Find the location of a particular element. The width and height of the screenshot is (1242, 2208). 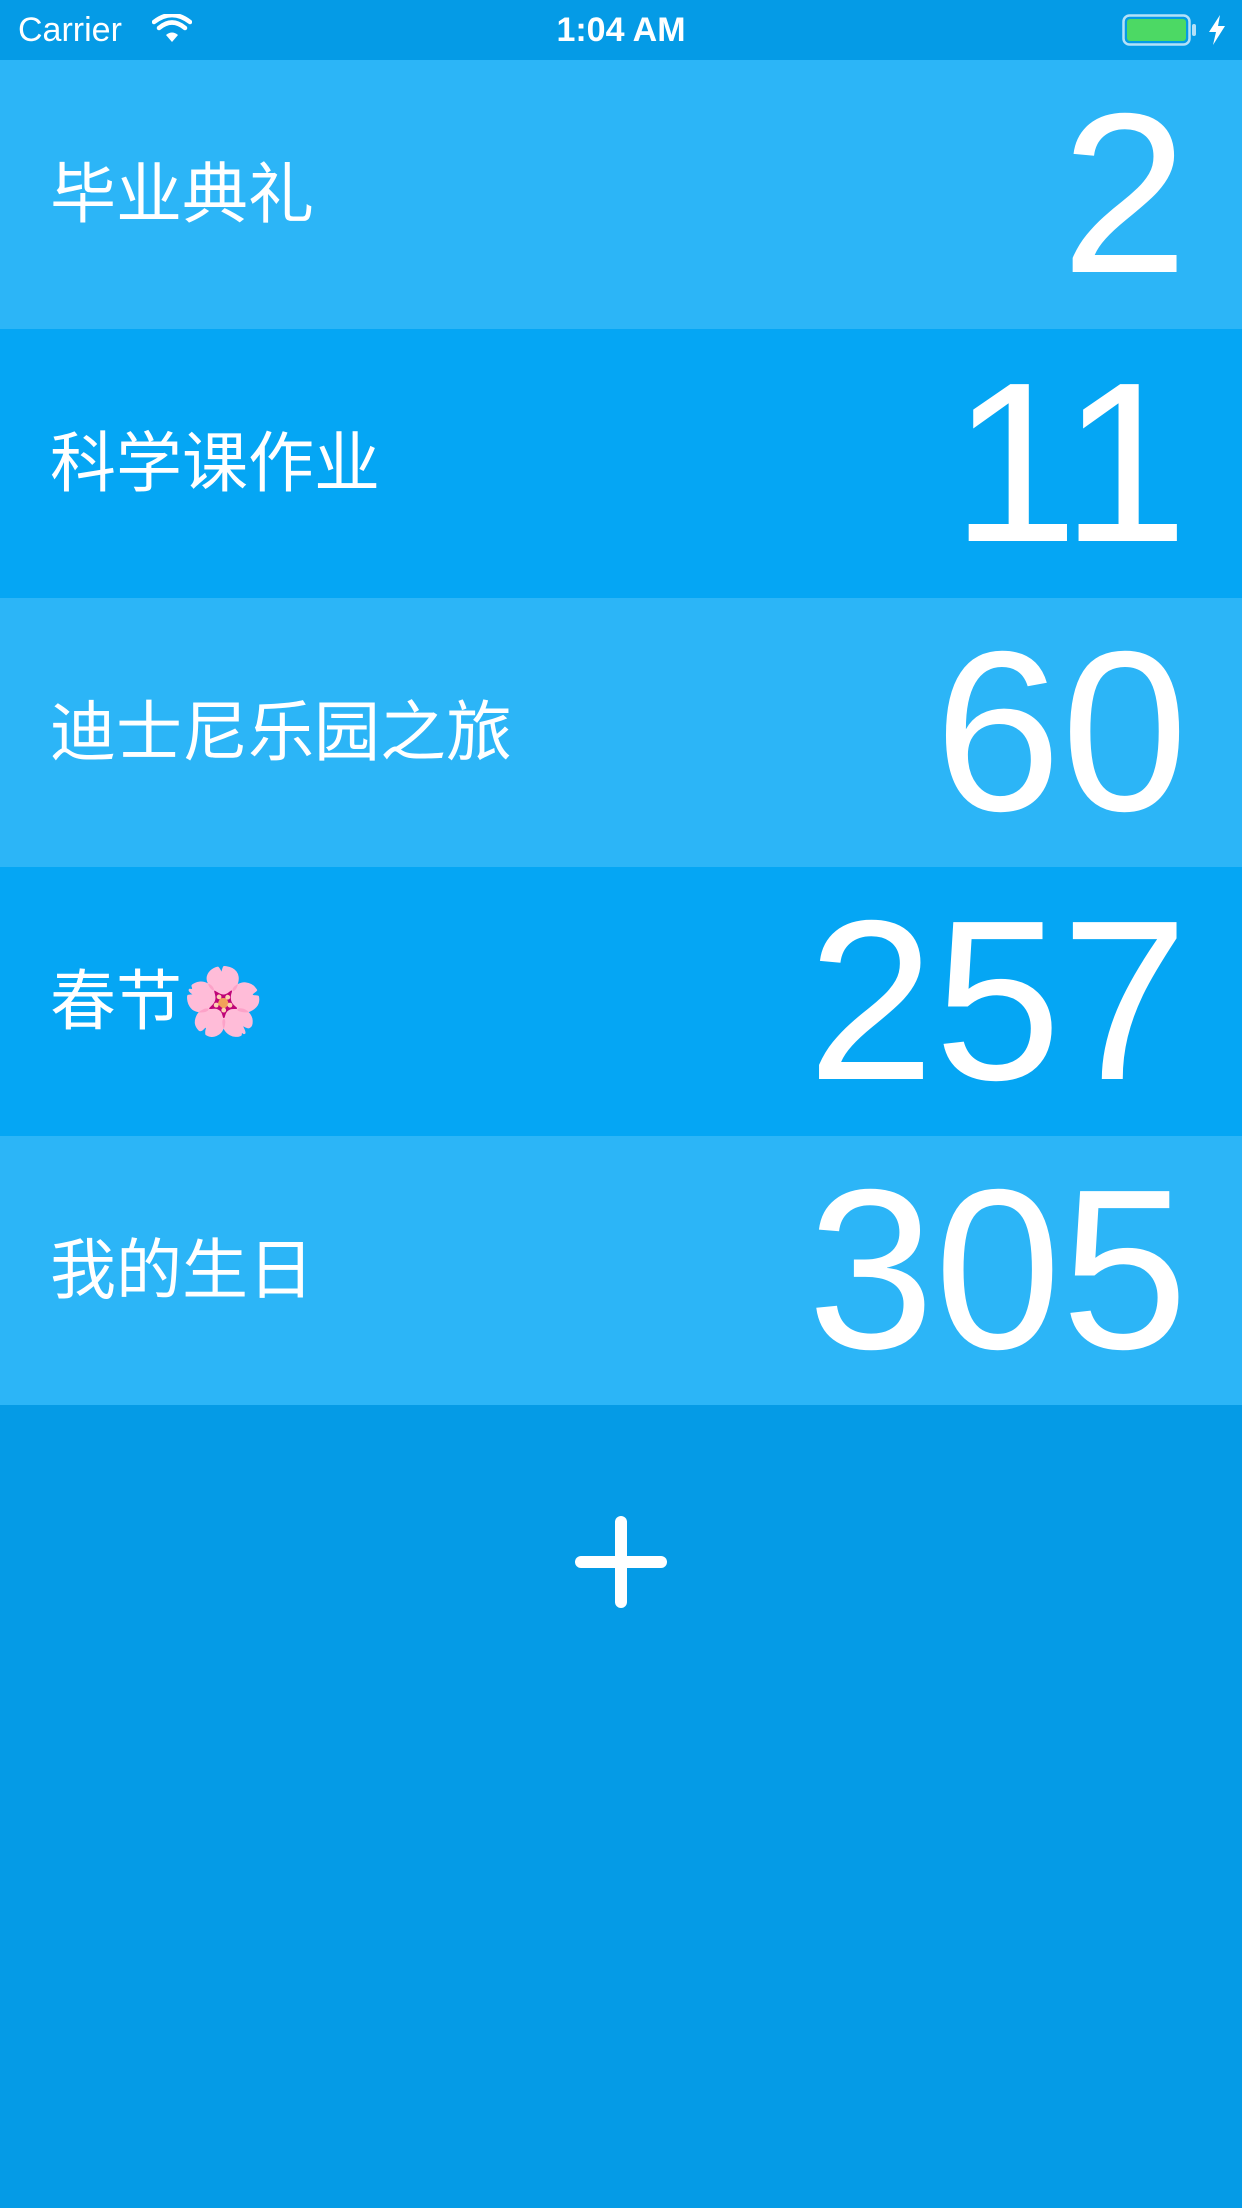

event-days-count: 257 is located at coordinates (997, 1001).